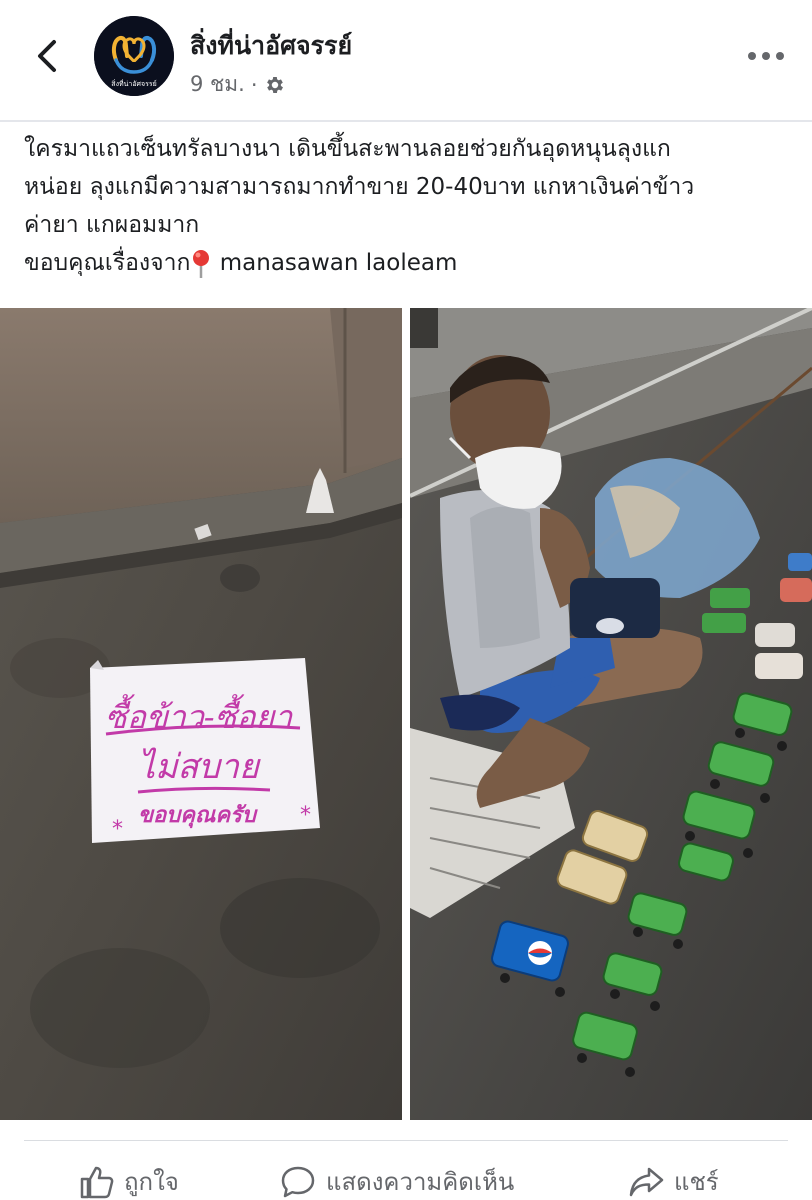  Describe the element at coordinates (339, 263) in the screenshot. I see `credit-name: manasawan laoleam` at that location.